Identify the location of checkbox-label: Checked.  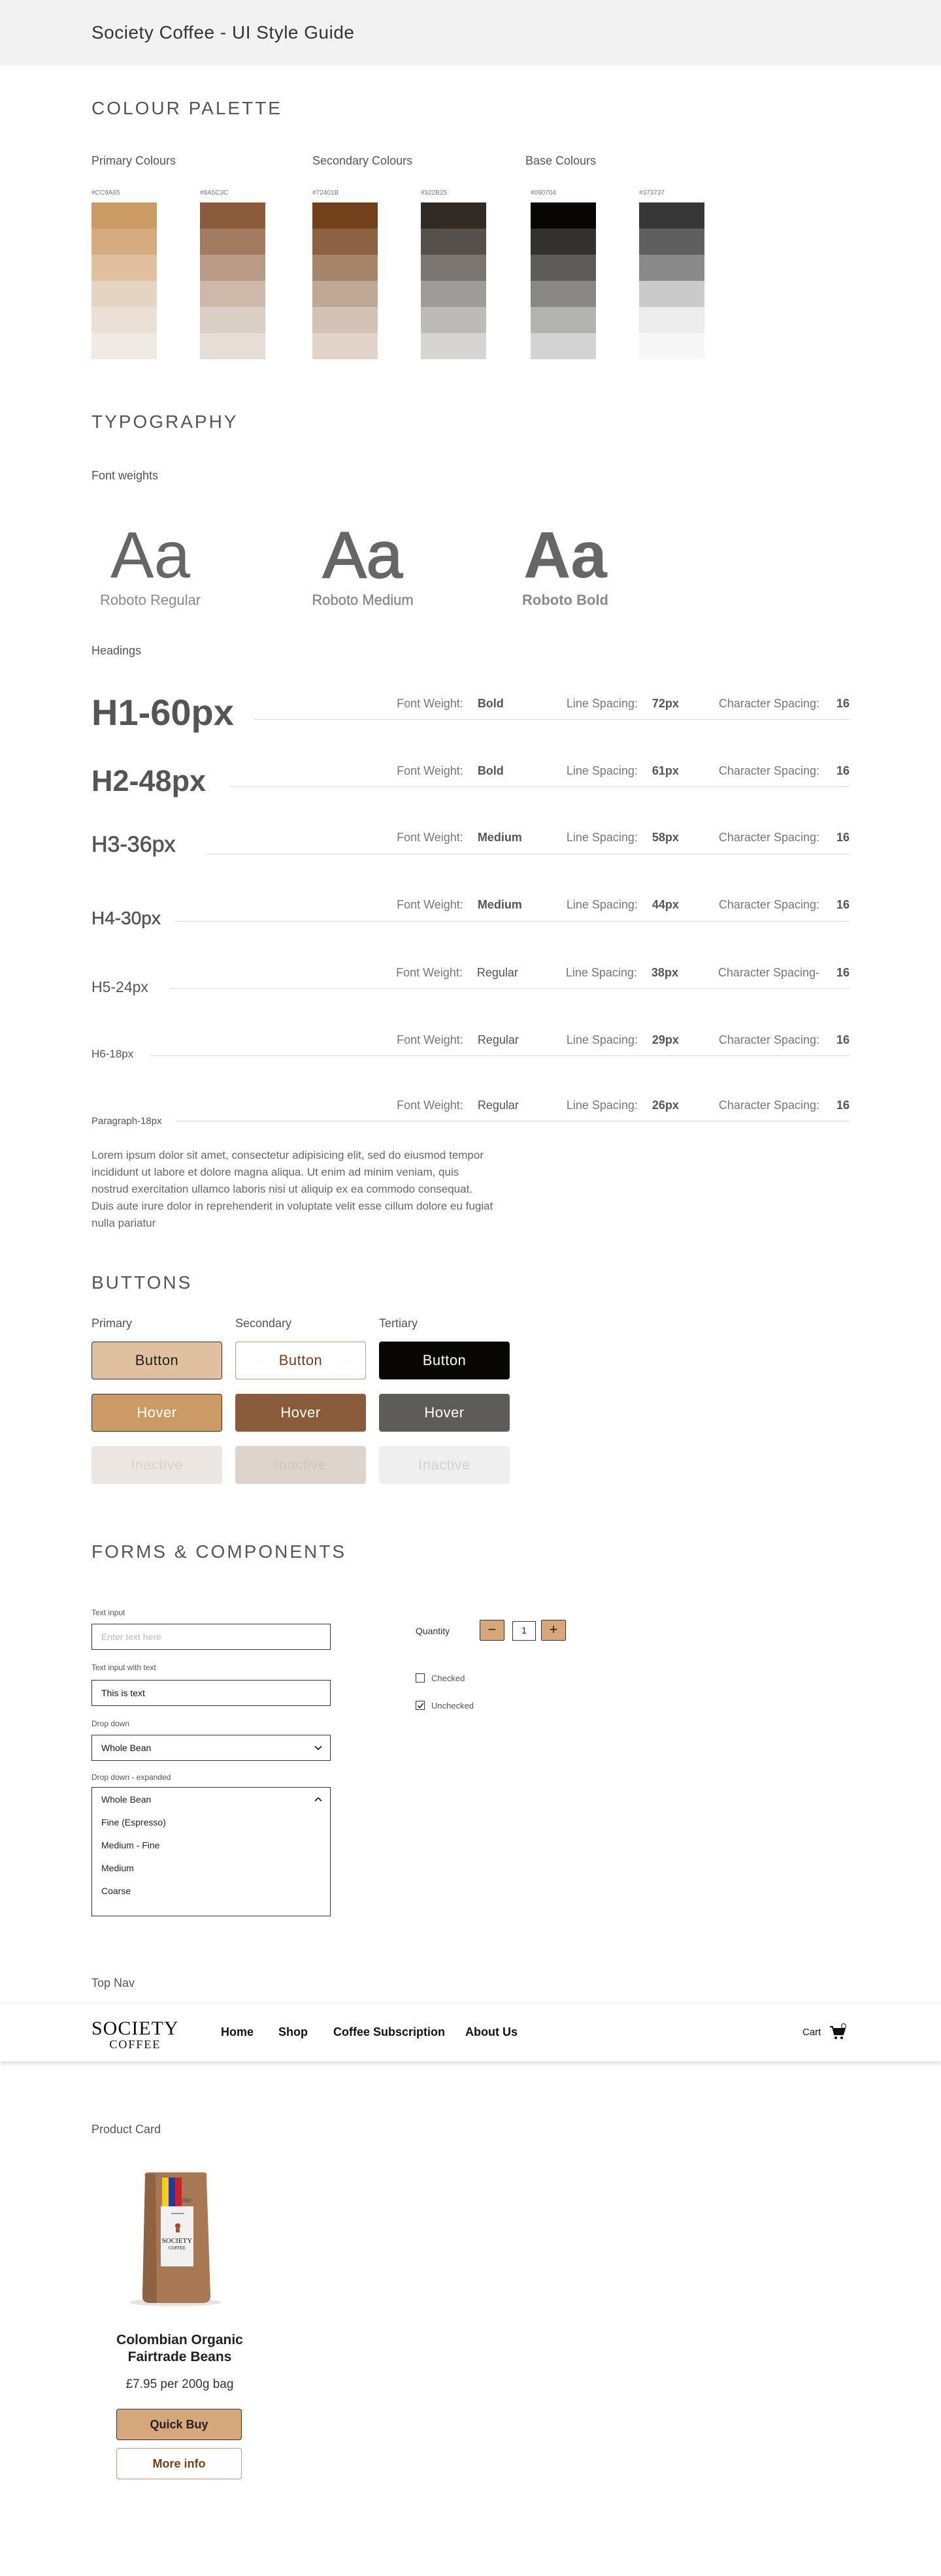
(448, 1678).